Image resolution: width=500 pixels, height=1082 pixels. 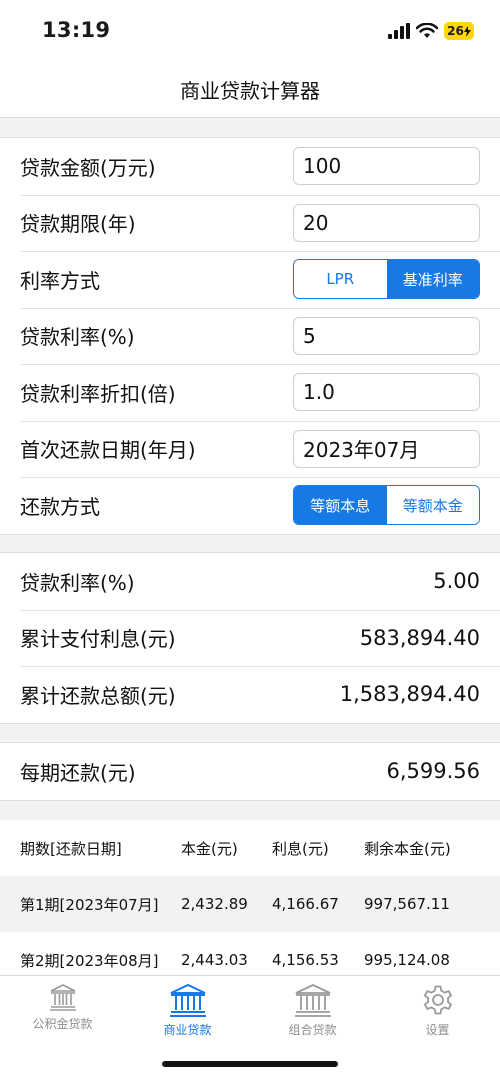 I want to click on tab-label: 组合贷款, so click(x=312, y=1030).